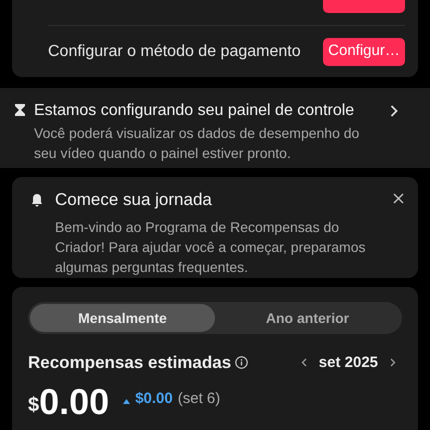 This screenshot has height=430, width=430. What do you see at coordinates (393, 363) in the screenshot?
I see `chevron-right-icon` at bounding box center [393, 363].